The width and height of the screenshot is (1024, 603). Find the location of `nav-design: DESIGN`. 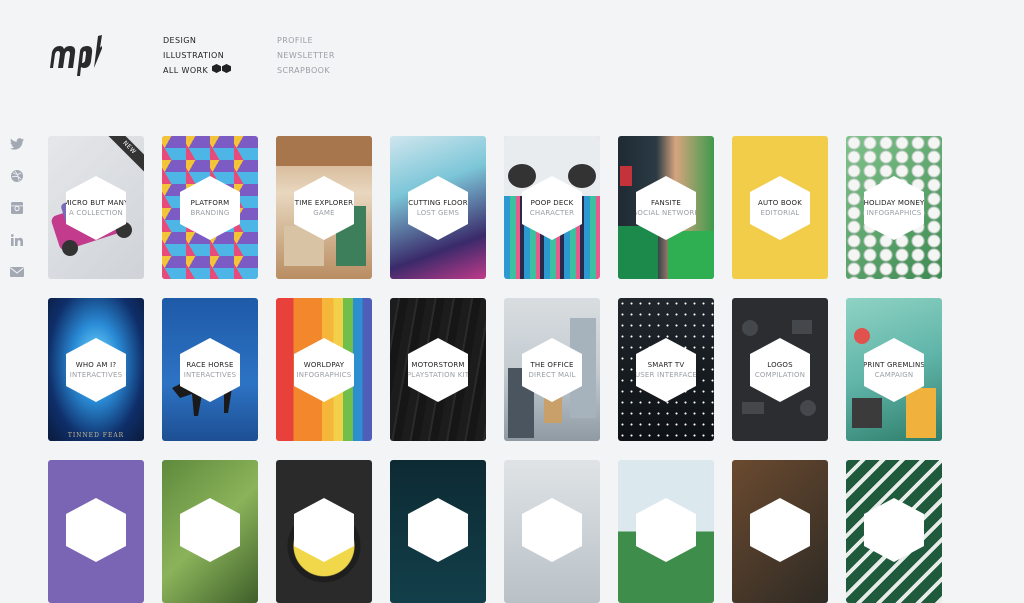

nav-design: DESIGN is located at coordinates (197, 40).